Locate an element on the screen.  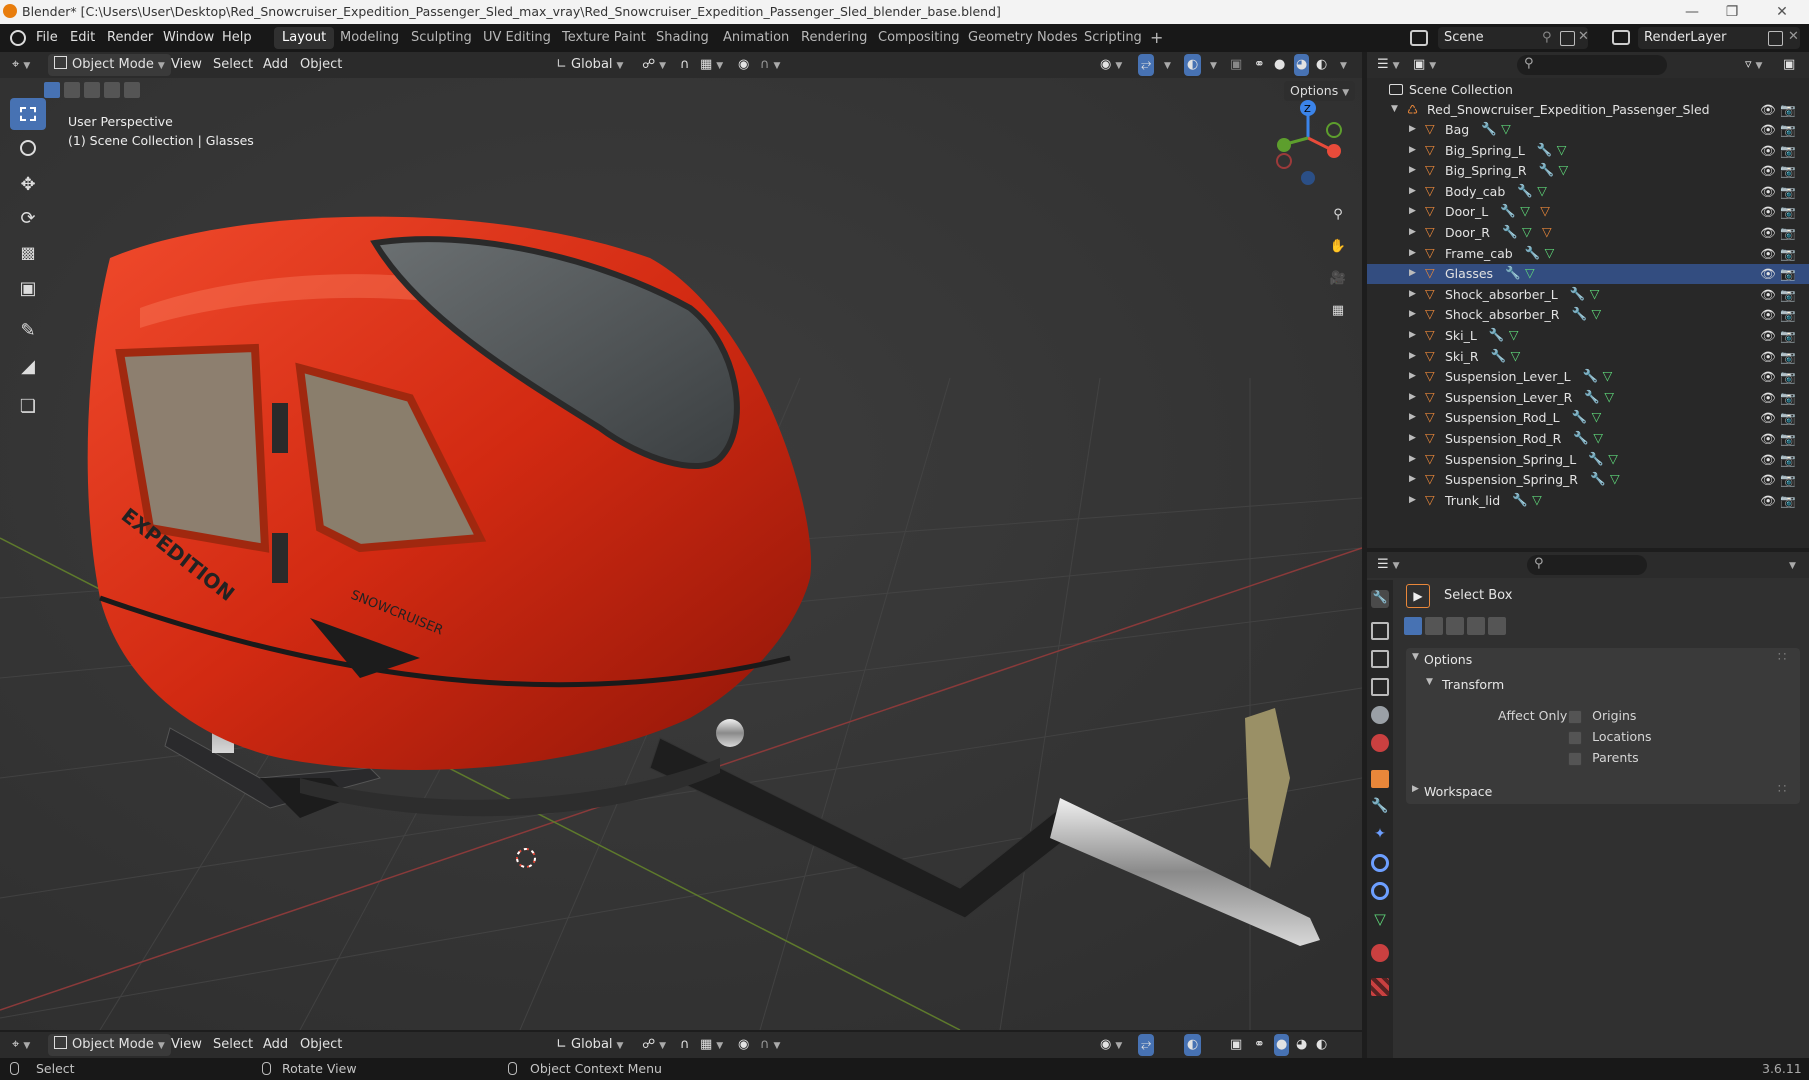
new-scene-icon is located at coordinates (1567, 38).